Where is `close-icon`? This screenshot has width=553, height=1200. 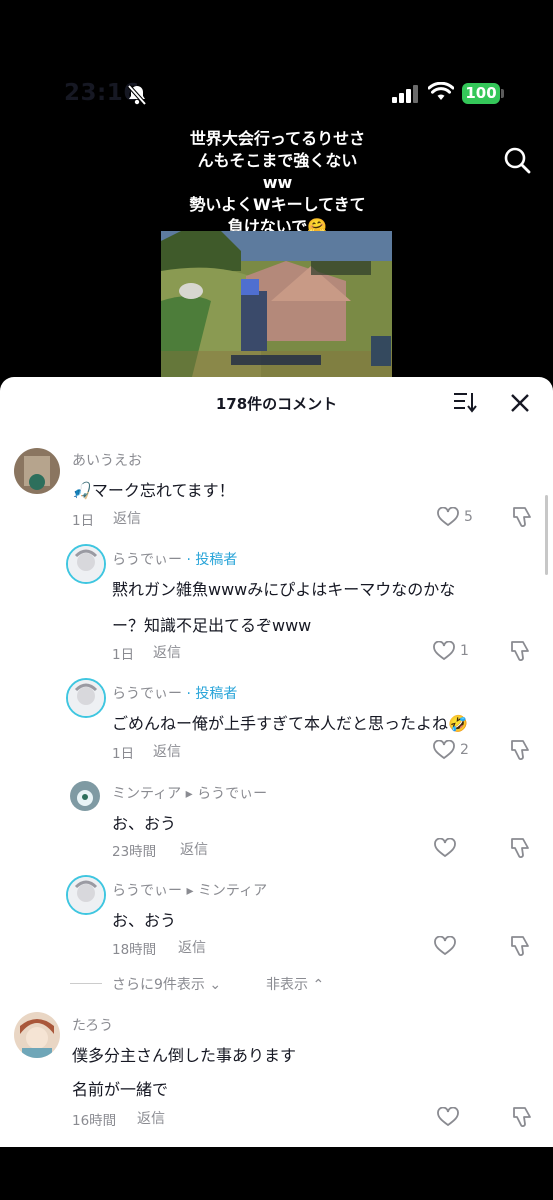
close-icon is located at coordinates (520, 405).